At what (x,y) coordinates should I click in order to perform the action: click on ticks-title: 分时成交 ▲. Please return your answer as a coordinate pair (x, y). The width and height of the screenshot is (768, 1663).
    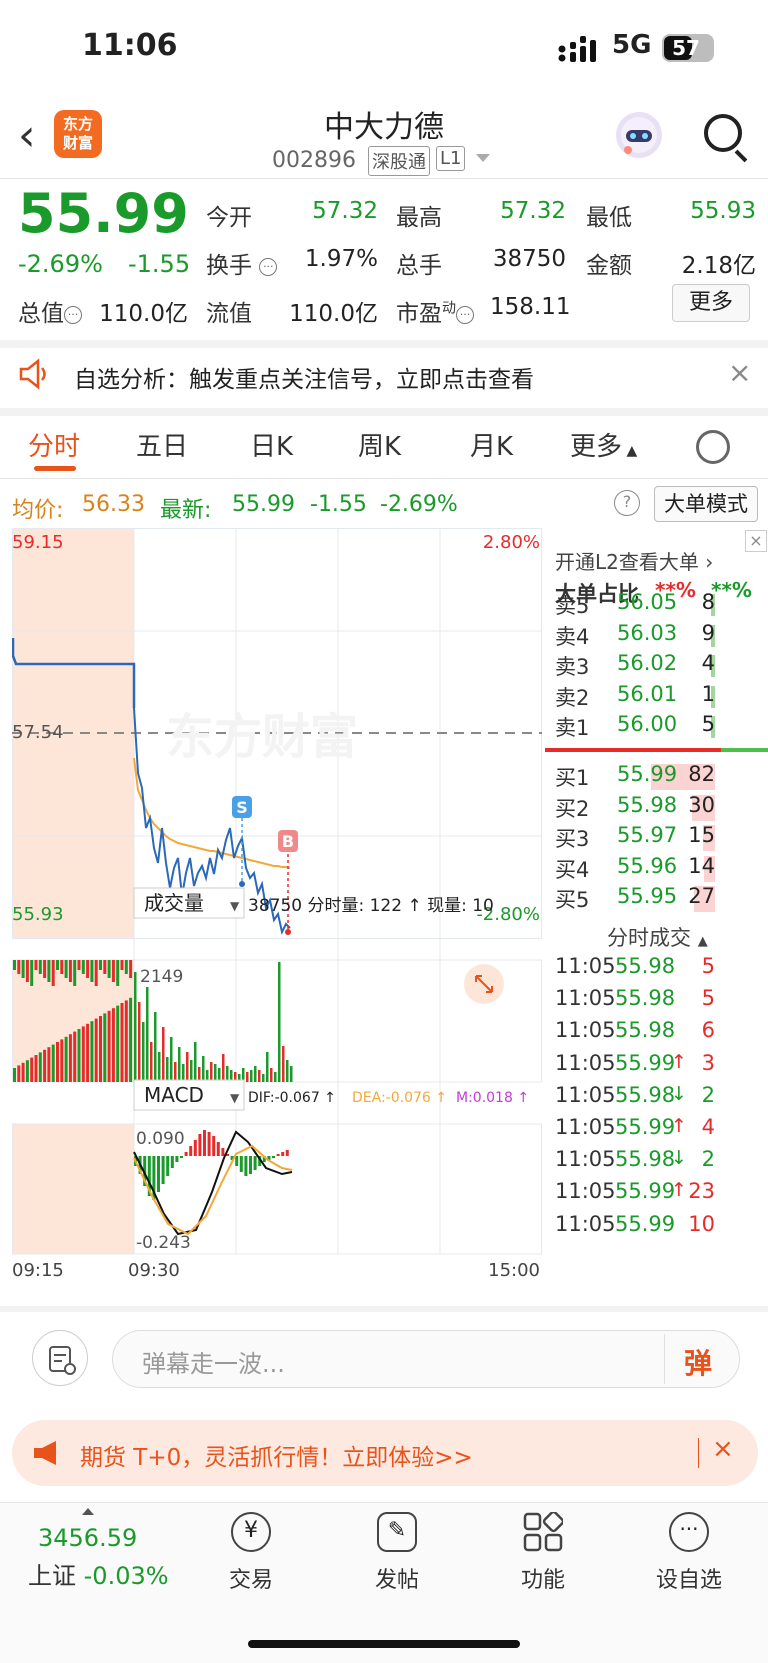
    Looking at the image, I should click on (657, 937).